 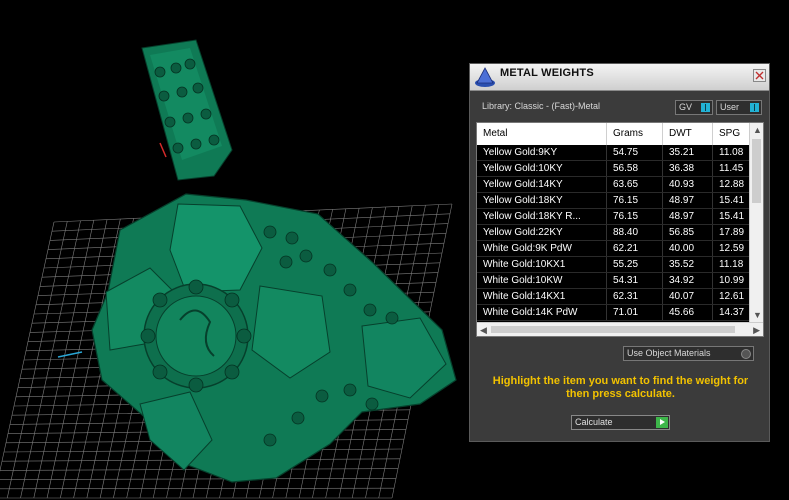 I want to click on table-row: Yellow Gold:10KY 56.58 36.38 11.45, so click(x=613, y=169).